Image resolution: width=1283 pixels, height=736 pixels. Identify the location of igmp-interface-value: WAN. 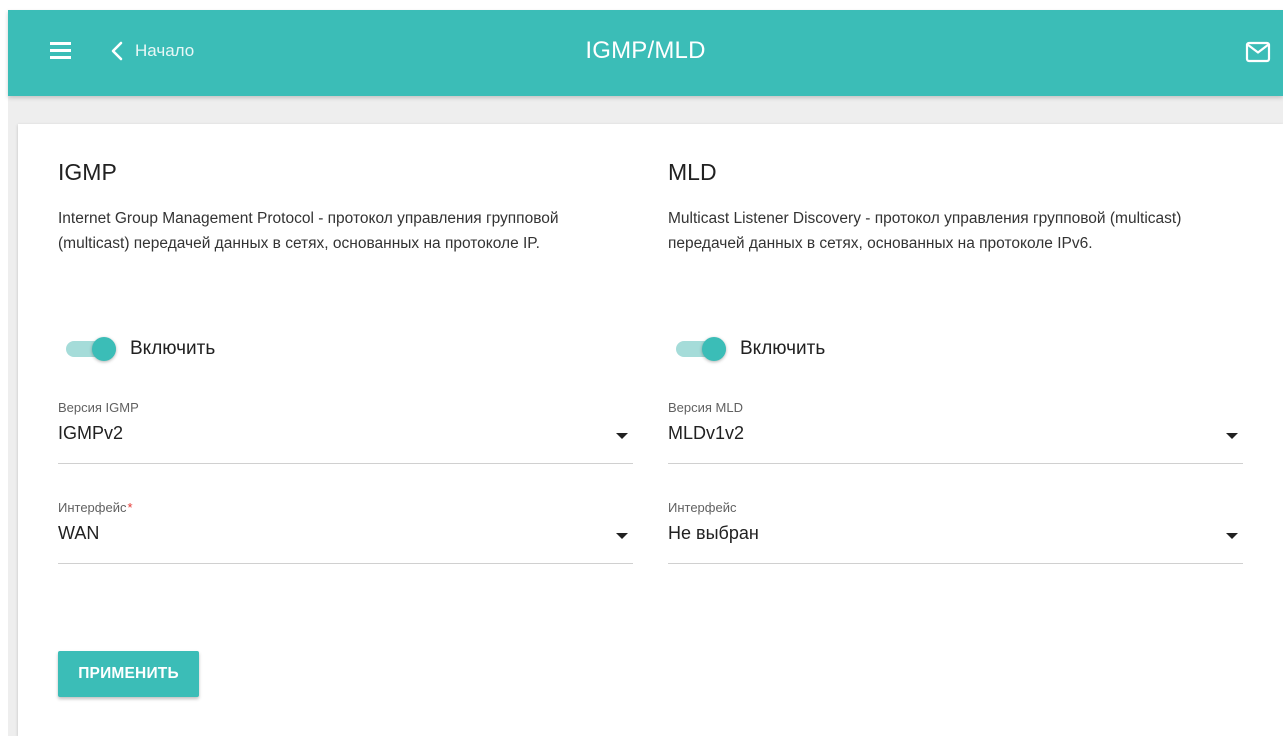
(79, 533).